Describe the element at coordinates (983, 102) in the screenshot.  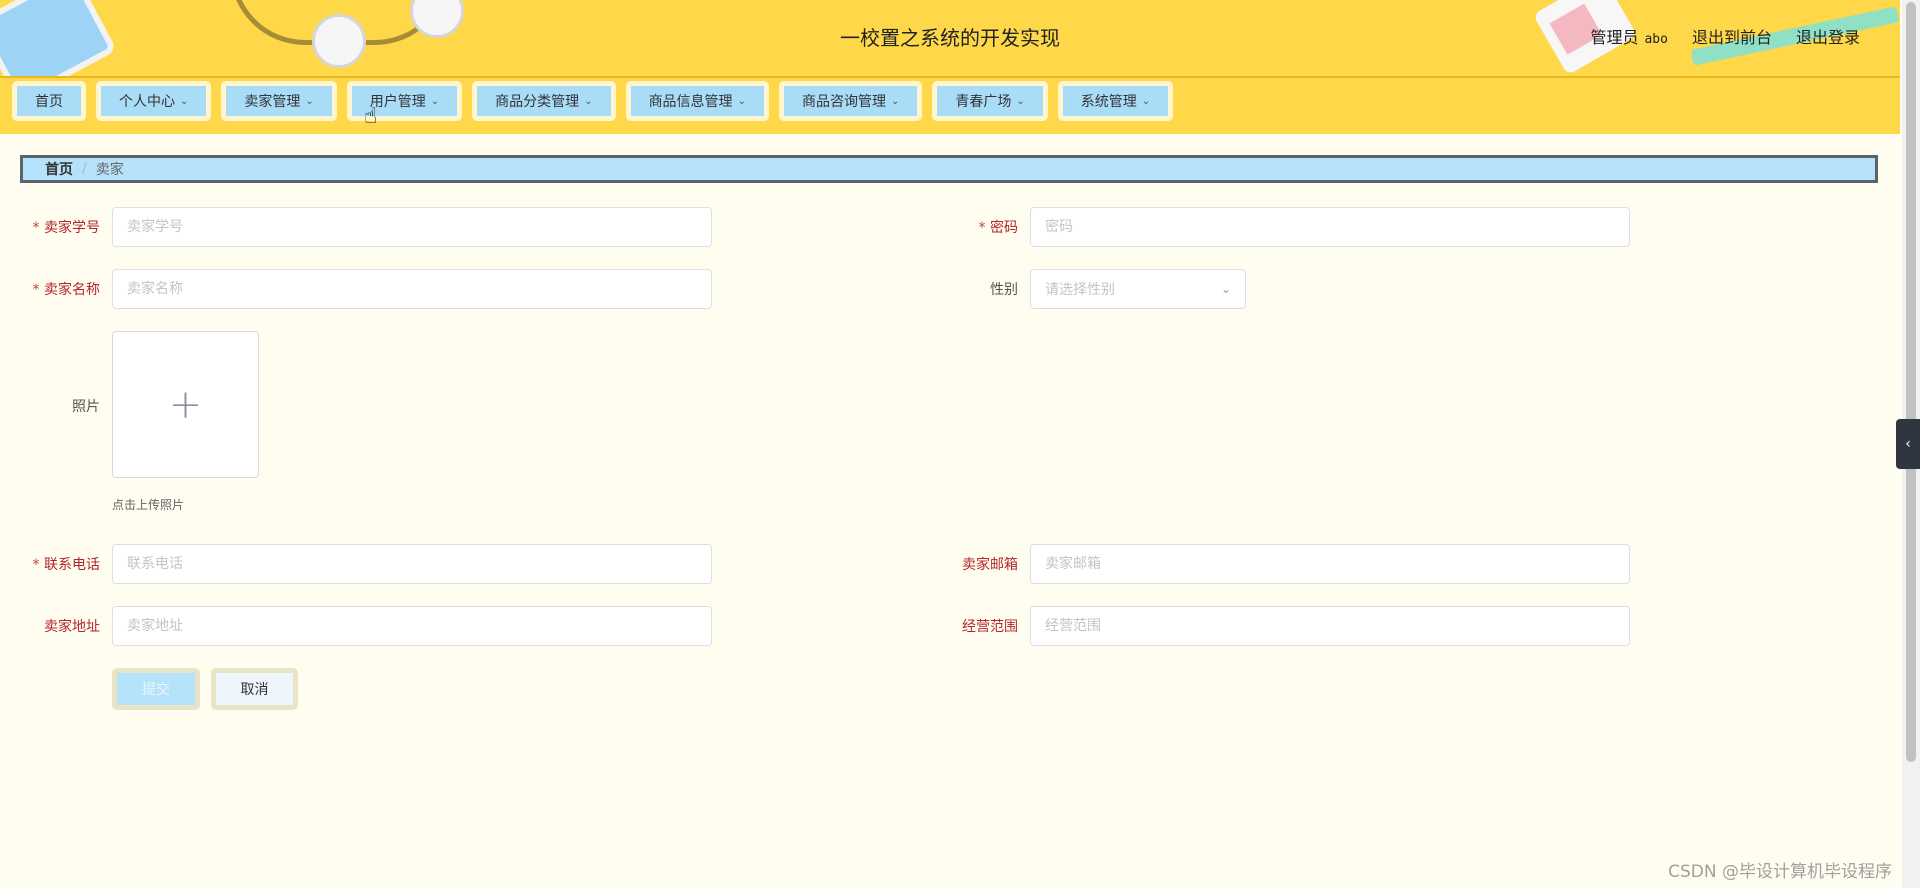
I see `nav-item-label: 青春广场` at that location.